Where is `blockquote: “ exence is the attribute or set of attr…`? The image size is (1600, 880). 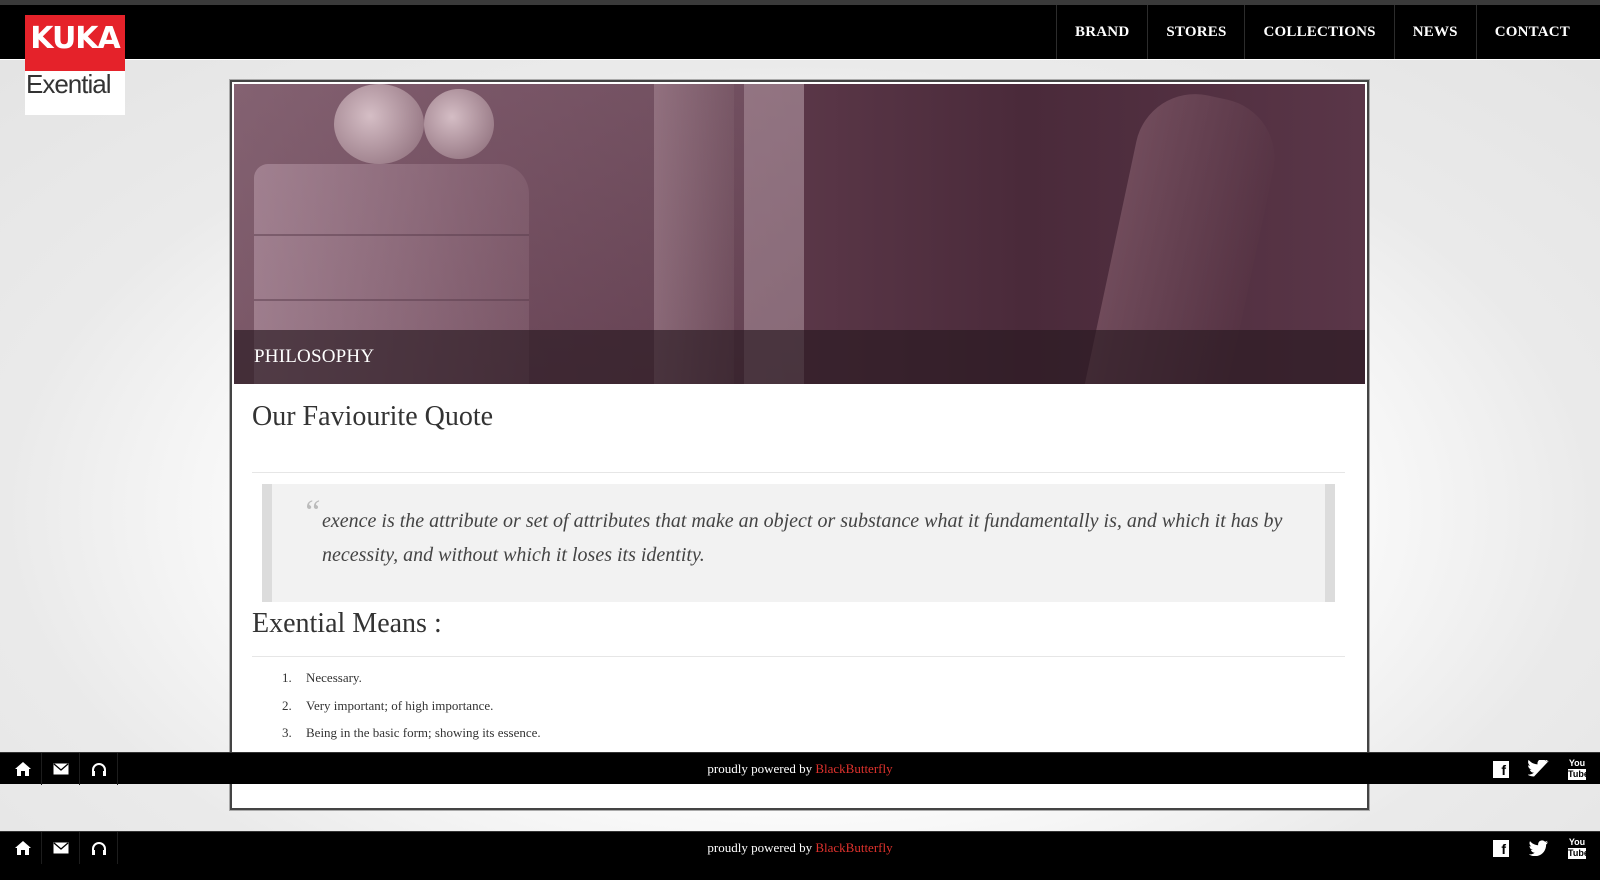
blockquote: “ exence is the attribute or set of attr… is located at coordinates (798, 543).